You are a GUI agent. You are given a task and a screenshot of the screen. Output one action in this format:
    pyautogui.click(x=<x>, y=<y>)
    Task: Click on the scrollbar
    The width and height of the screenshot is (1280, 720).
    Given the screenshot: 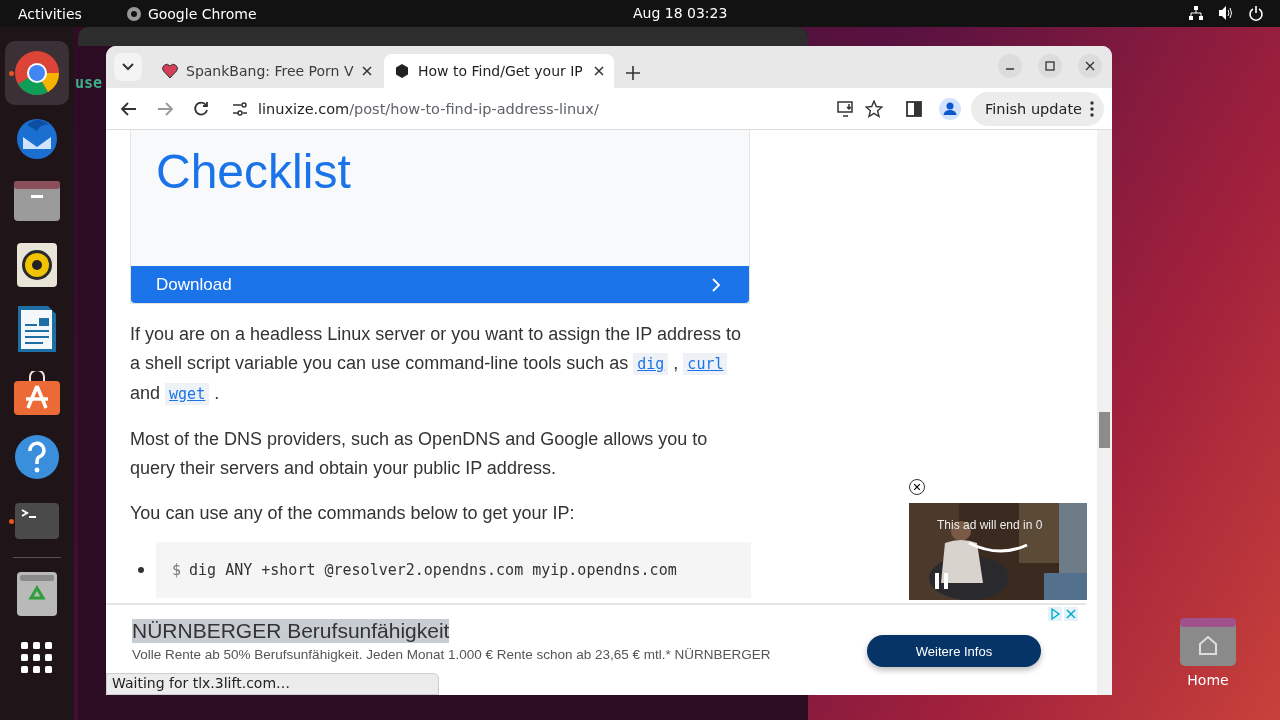 What is the action you would take?
    pyautogui.click(x=1104, y=412)
    